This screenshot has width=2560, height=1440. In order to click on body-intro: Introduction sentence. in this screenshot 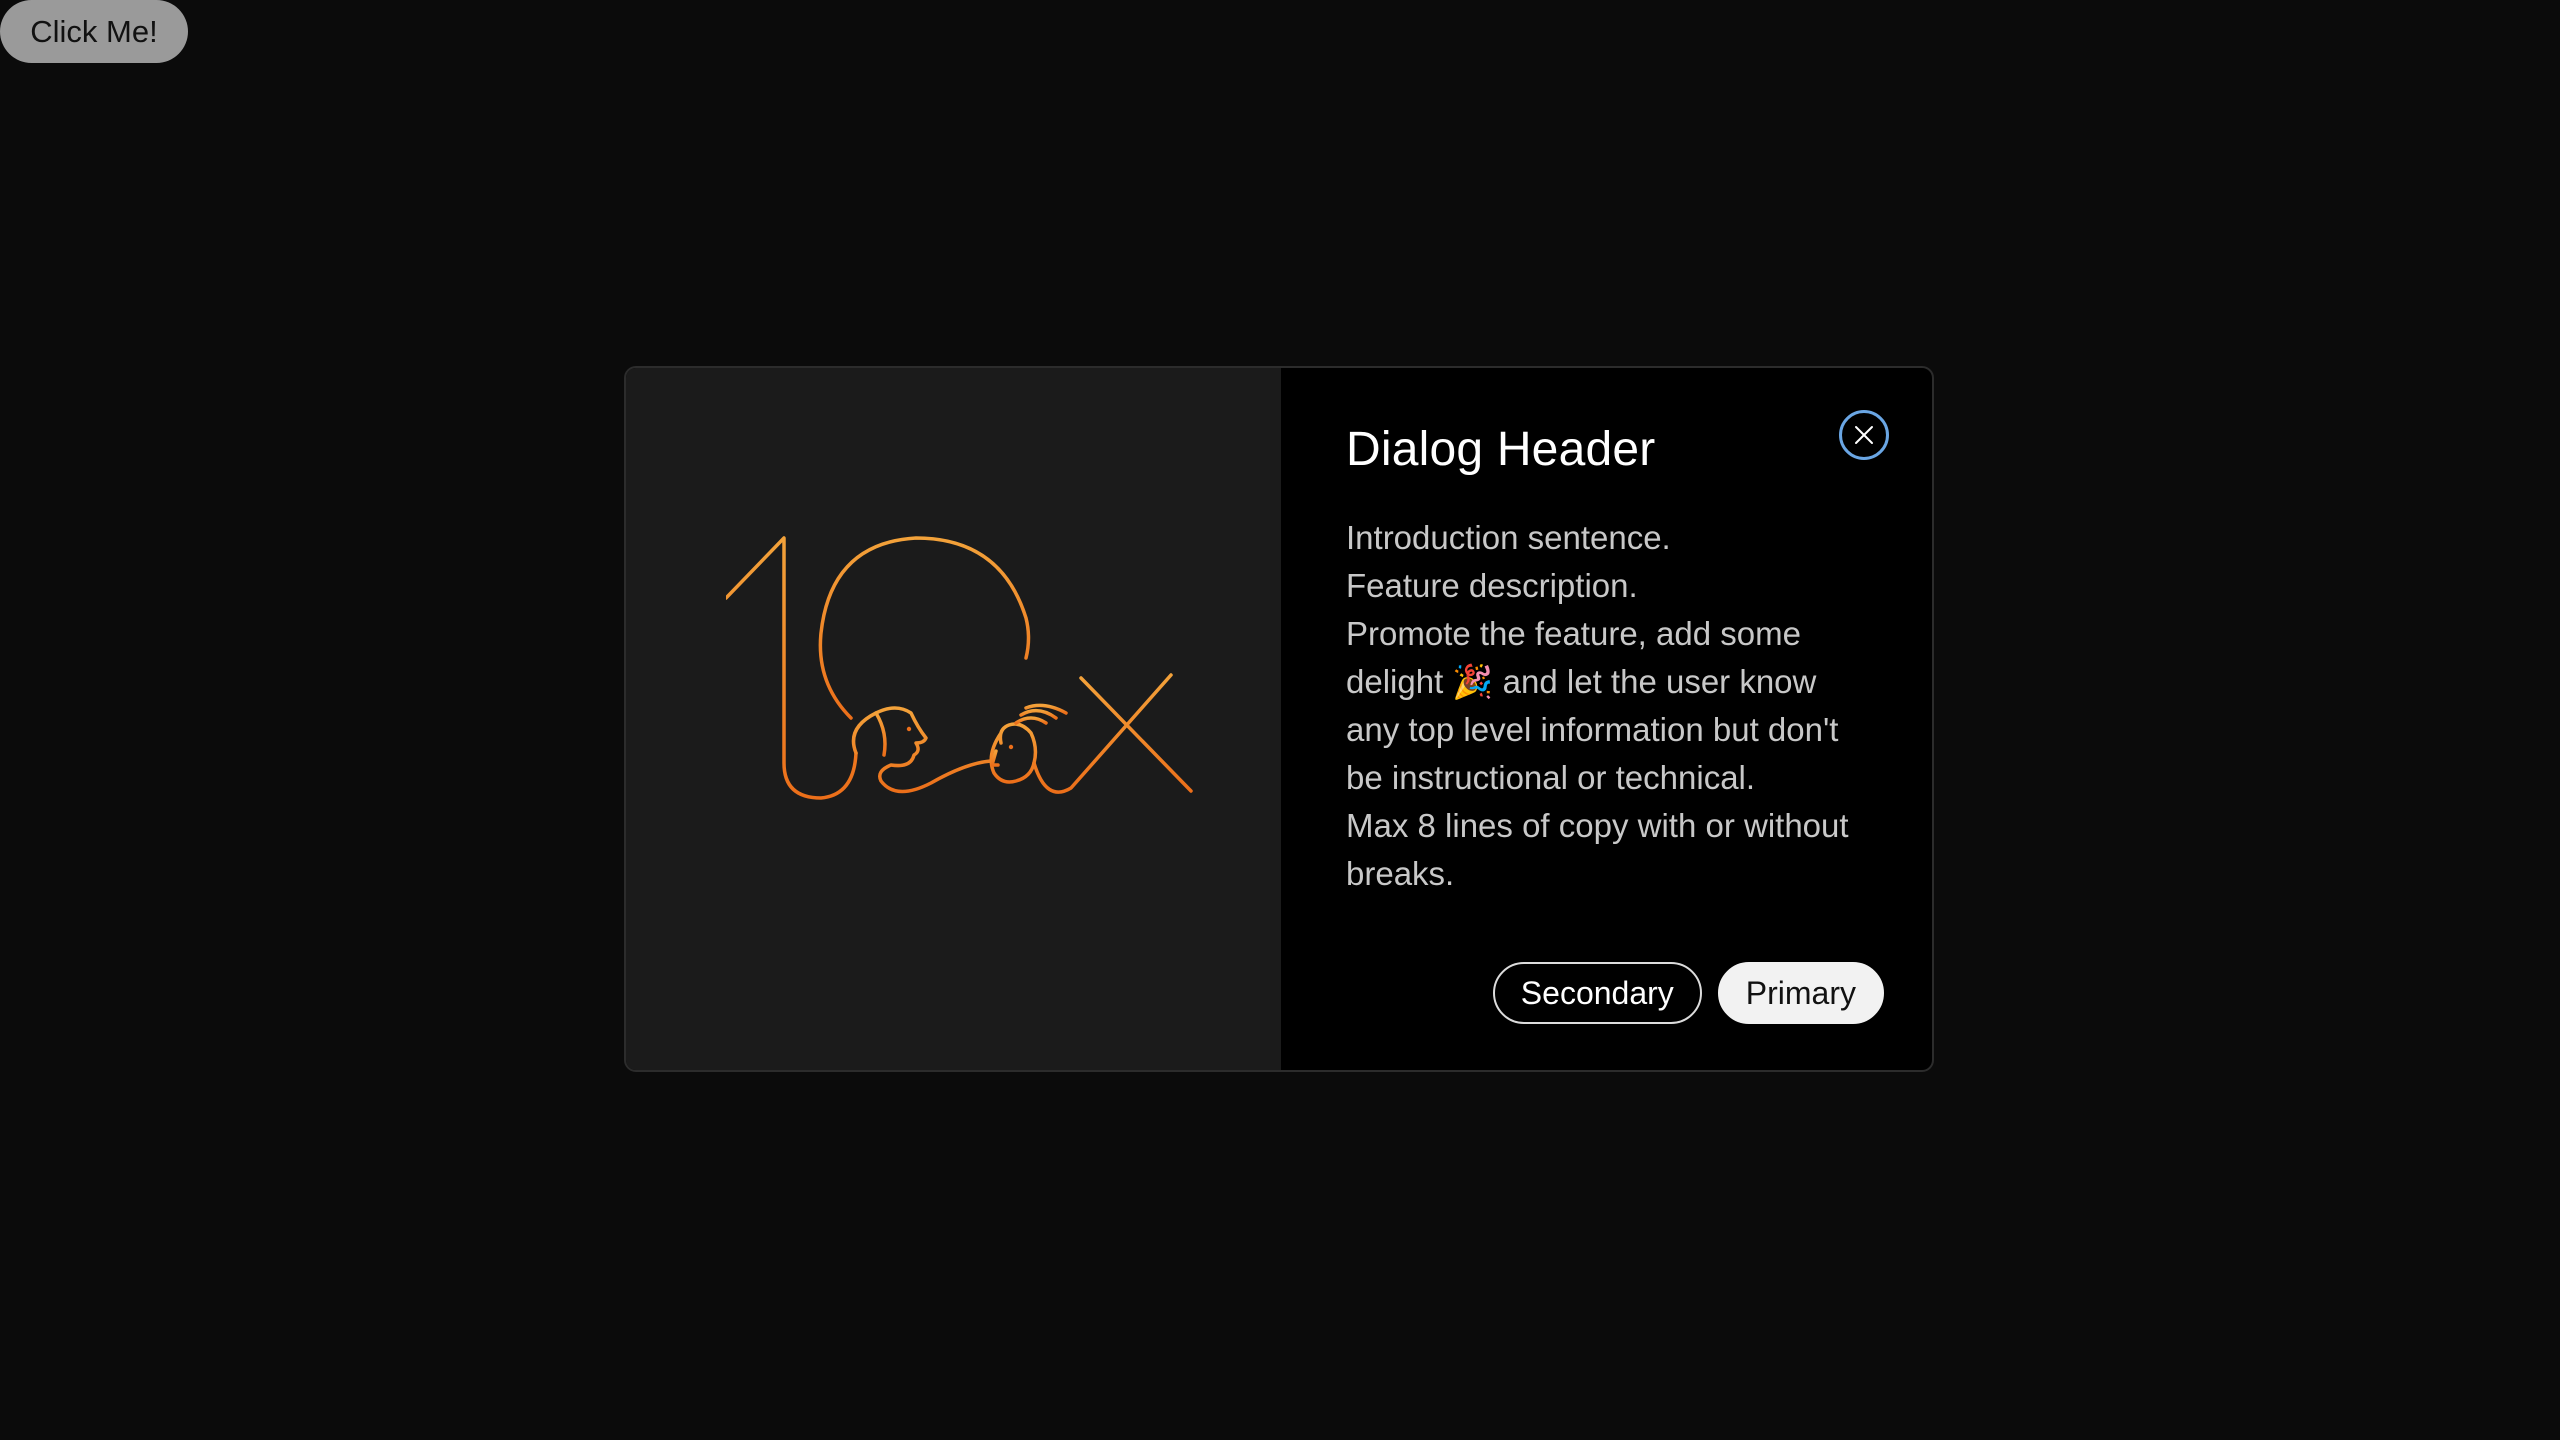, I will do `click(1508, 537)`.